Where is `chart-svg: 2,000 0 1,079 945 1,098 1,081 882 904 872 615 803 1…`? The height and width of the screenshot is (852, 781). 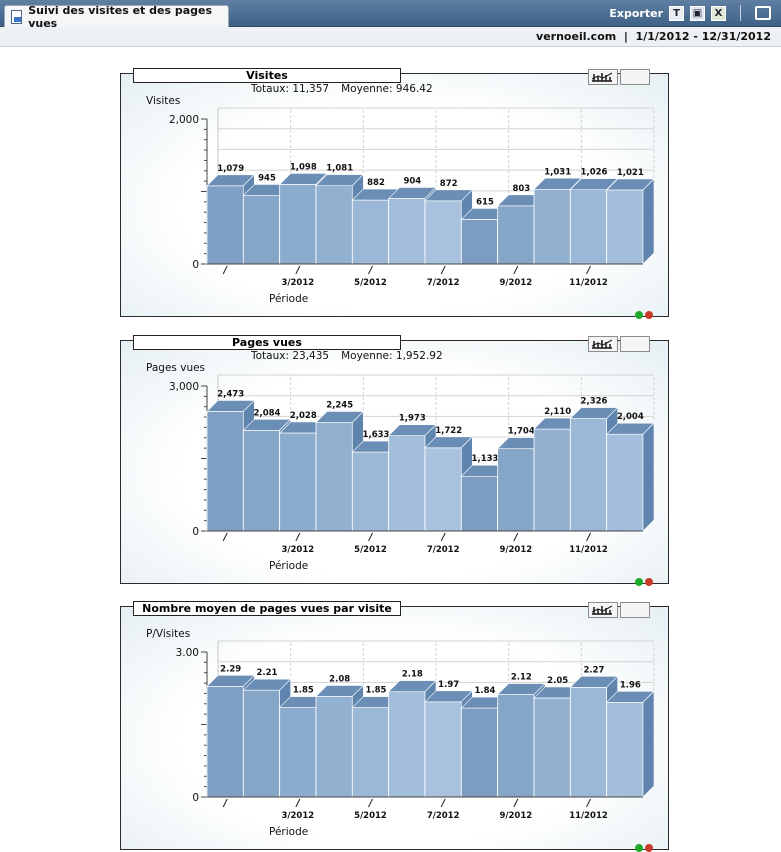 chart-svg: 2,000 0 1,079 945 1,098 1,081 882 904 872 615 803 1… is located at coordinates (412, 197).